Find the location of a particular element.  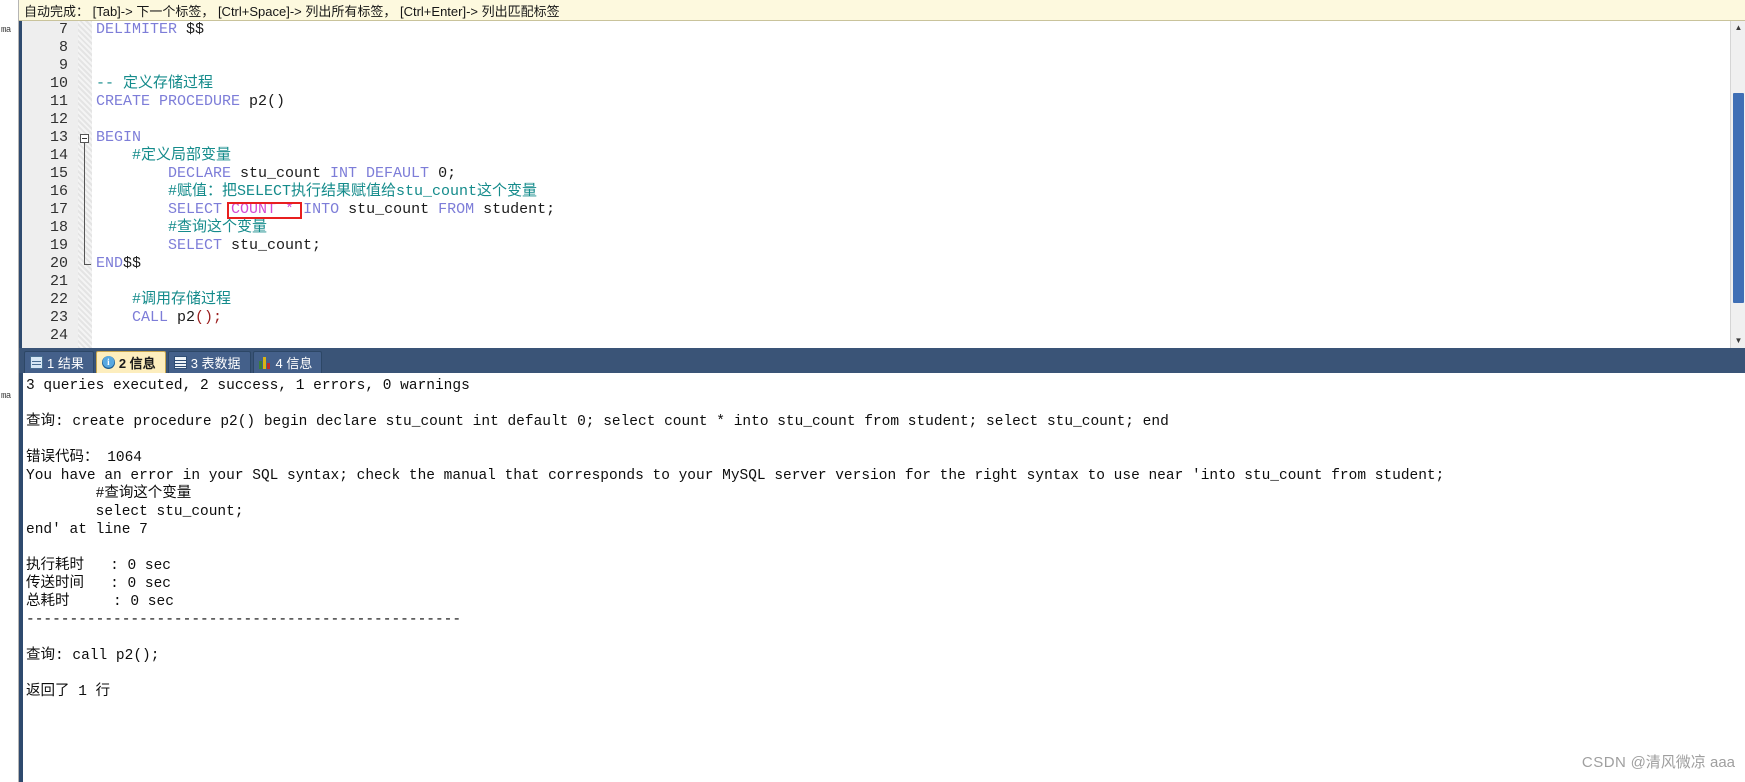

message-line: #查询这个变量 is located at coordinates (109, 494).